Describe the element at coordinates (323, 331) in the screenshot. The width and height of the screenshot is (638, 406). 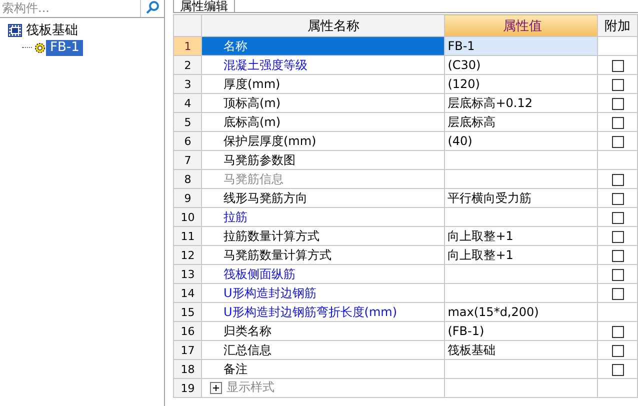
I see `property-name: 归类名称` at that location.